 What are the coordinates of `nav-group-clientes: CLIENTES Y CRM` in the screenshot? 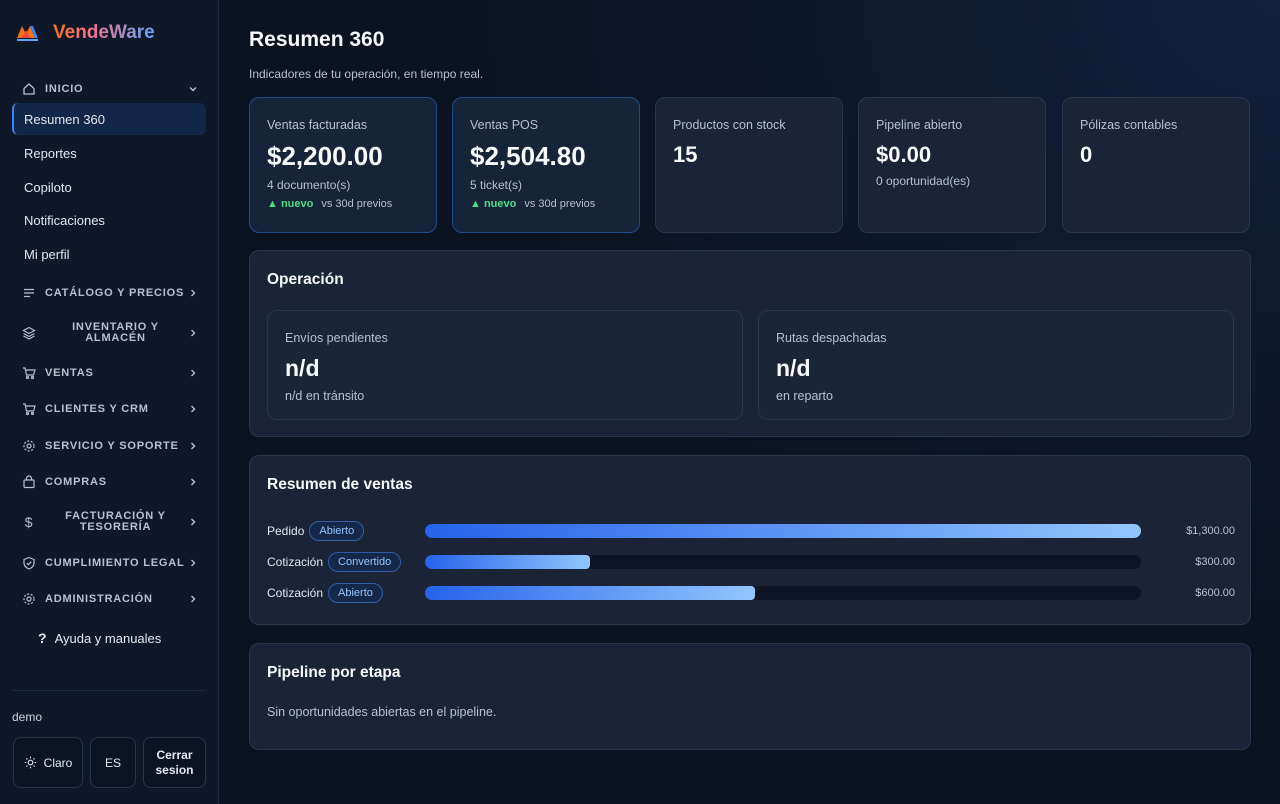 It's located at (109, 409).